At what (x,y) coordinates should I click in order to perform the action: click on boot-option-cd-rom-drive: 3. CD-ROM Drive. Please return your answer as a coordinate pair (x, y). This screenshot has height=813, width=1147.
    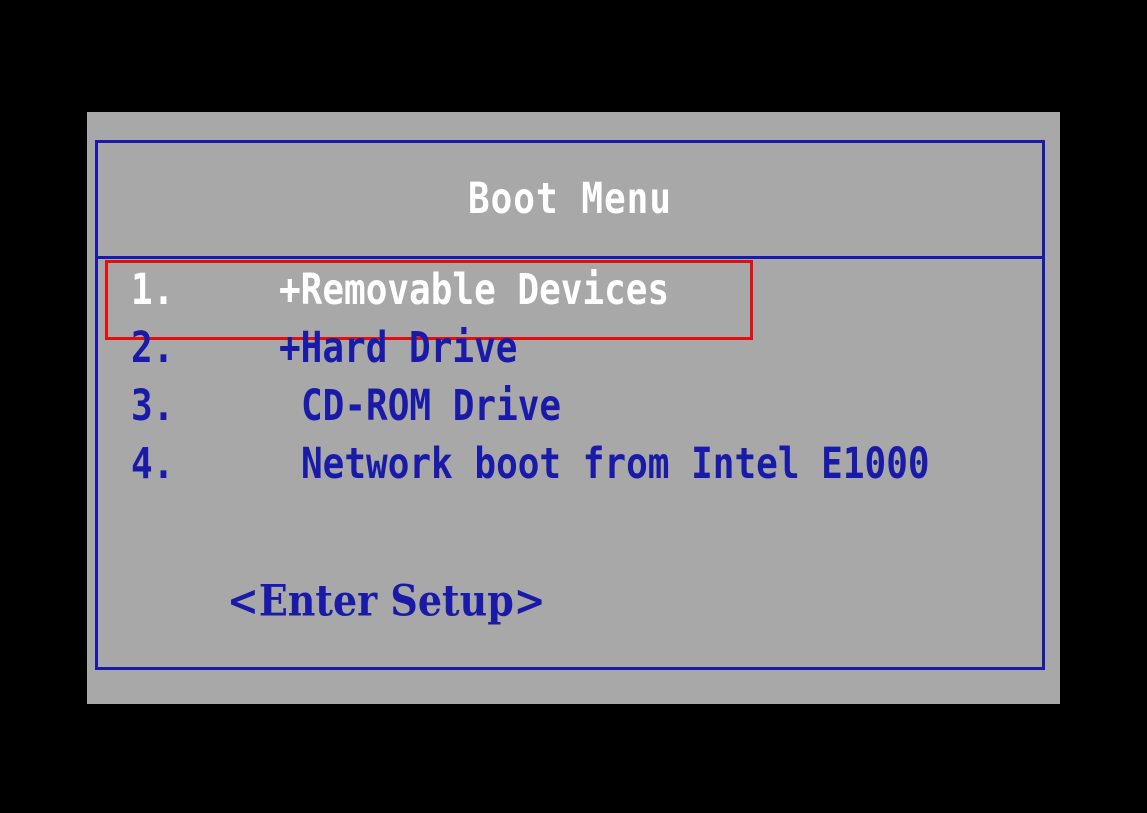
    Looking at the image, I should click on (559, 407).